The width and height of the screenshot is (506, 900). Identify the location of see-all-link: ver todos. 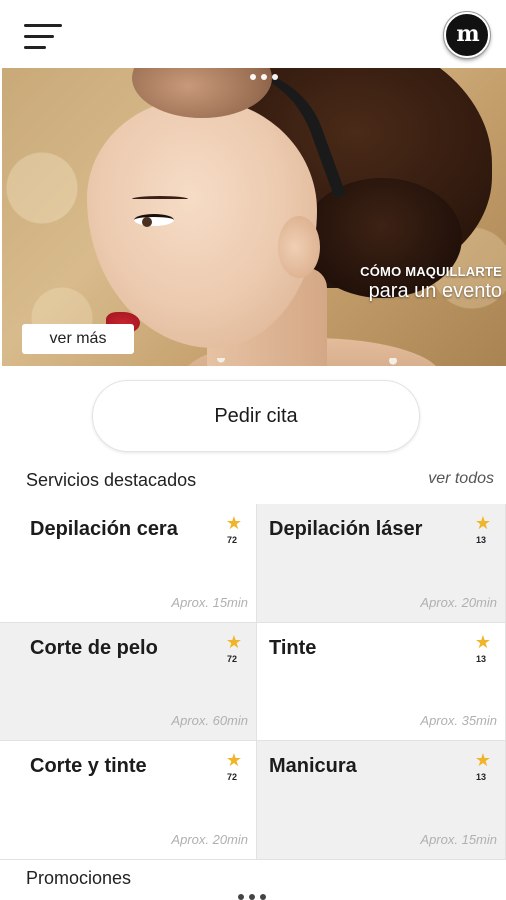
(461, 479).